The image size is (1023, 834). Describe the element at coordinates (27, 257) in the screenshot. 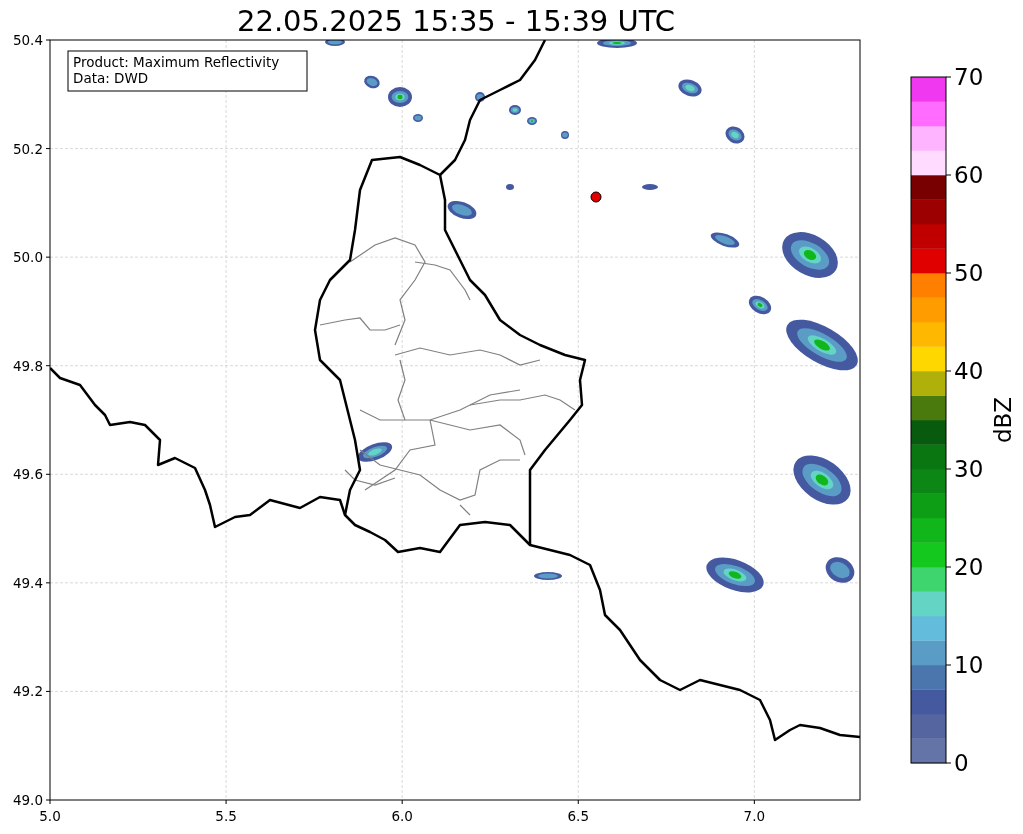

I see `y-axis-tick-label: 50.0` at that location.